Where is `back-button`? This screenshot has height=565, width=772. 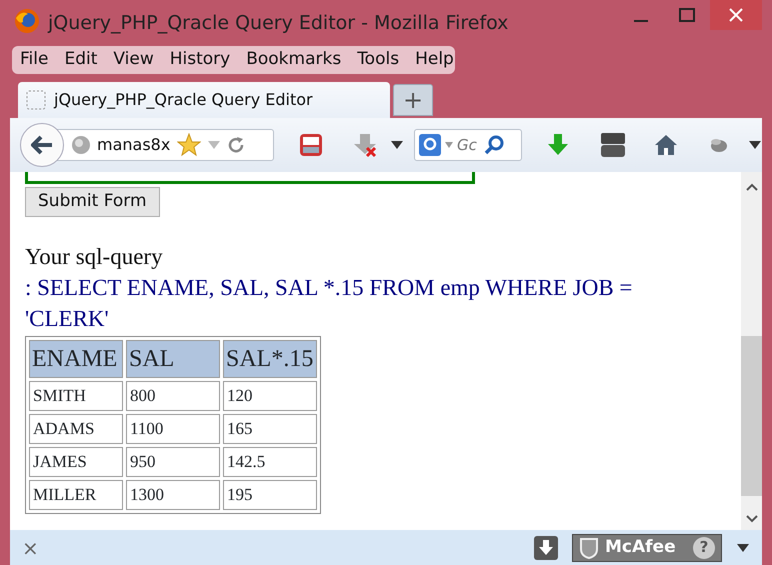 back-button is located at coordinates (42, 145).